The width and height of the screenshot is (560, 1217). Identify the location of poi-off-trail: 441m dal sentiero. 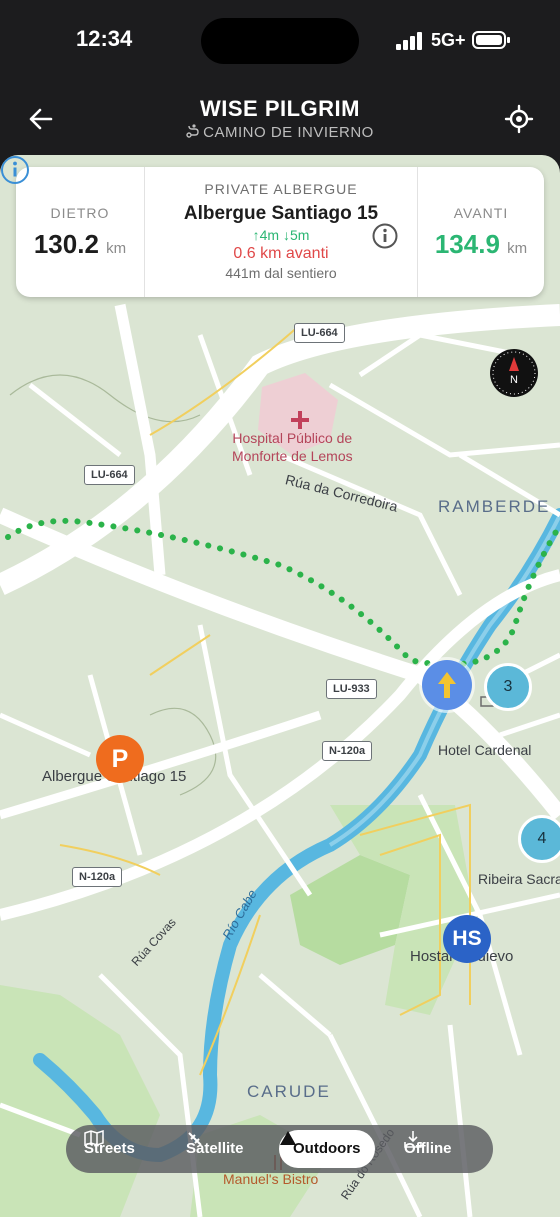
(281, 273).